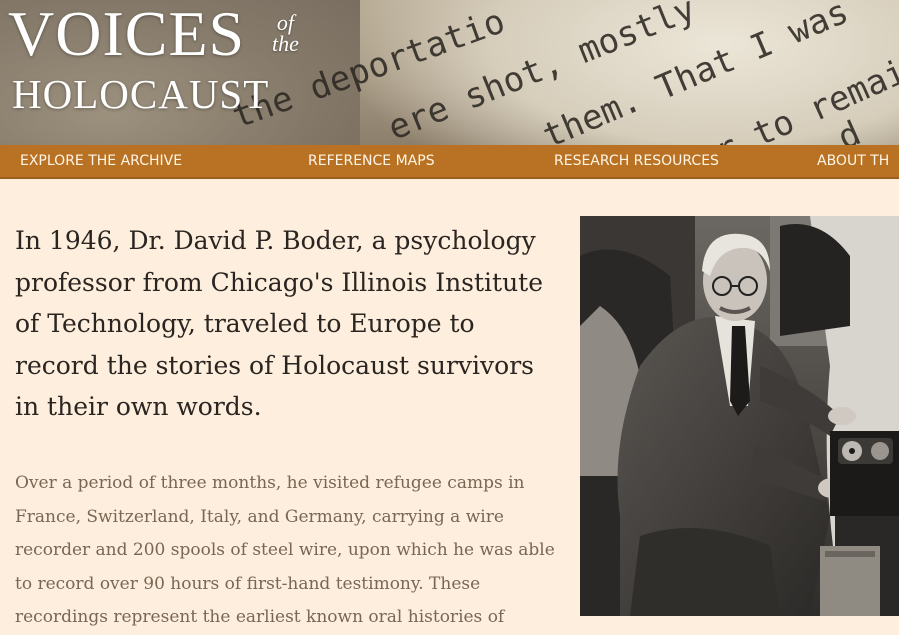 The height and width of the screenshot is (635, 899). Describe the element at coordinates (141, 94) in the screenshot. I see `logo-holocaust: HOLOCAUST` at that location.